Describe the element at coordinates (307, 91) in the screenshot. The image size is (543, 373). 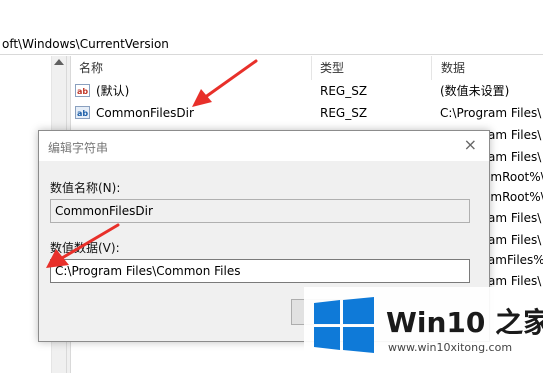
I see `list-item: ab (默认) REG_SZ (数值未设置)` at that location.